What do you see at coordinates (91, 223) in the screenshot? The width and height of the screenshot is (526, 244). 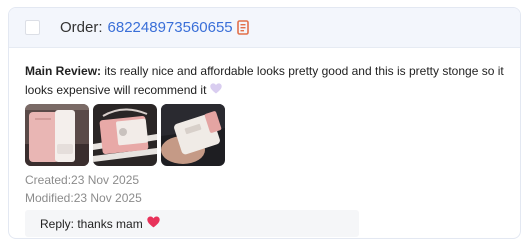 I see `reply-text: Reply: thanks mam` at bounding box center [91, 223].